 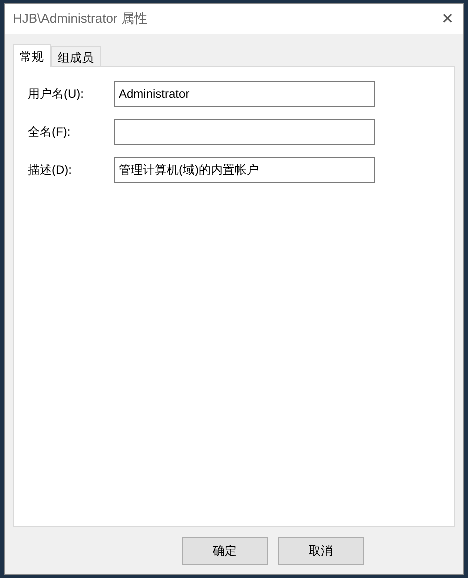 What do you see at coordinates (244, 170) in the screenshot?
I see `input-field: 管理计算机(域)的内置帐户` at bounding box center [244, 170].